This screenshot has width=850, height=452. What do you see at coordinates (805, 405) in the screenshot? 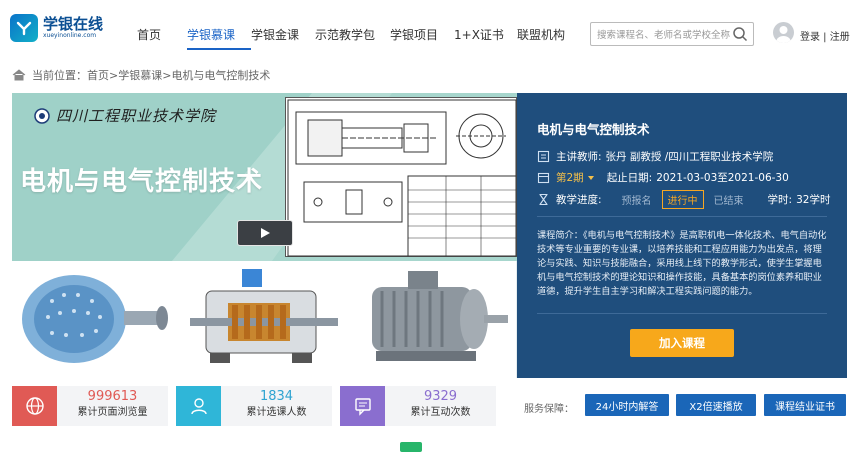
I see `service-certificate: 课程结业证书` at bounding box center [805, 405].